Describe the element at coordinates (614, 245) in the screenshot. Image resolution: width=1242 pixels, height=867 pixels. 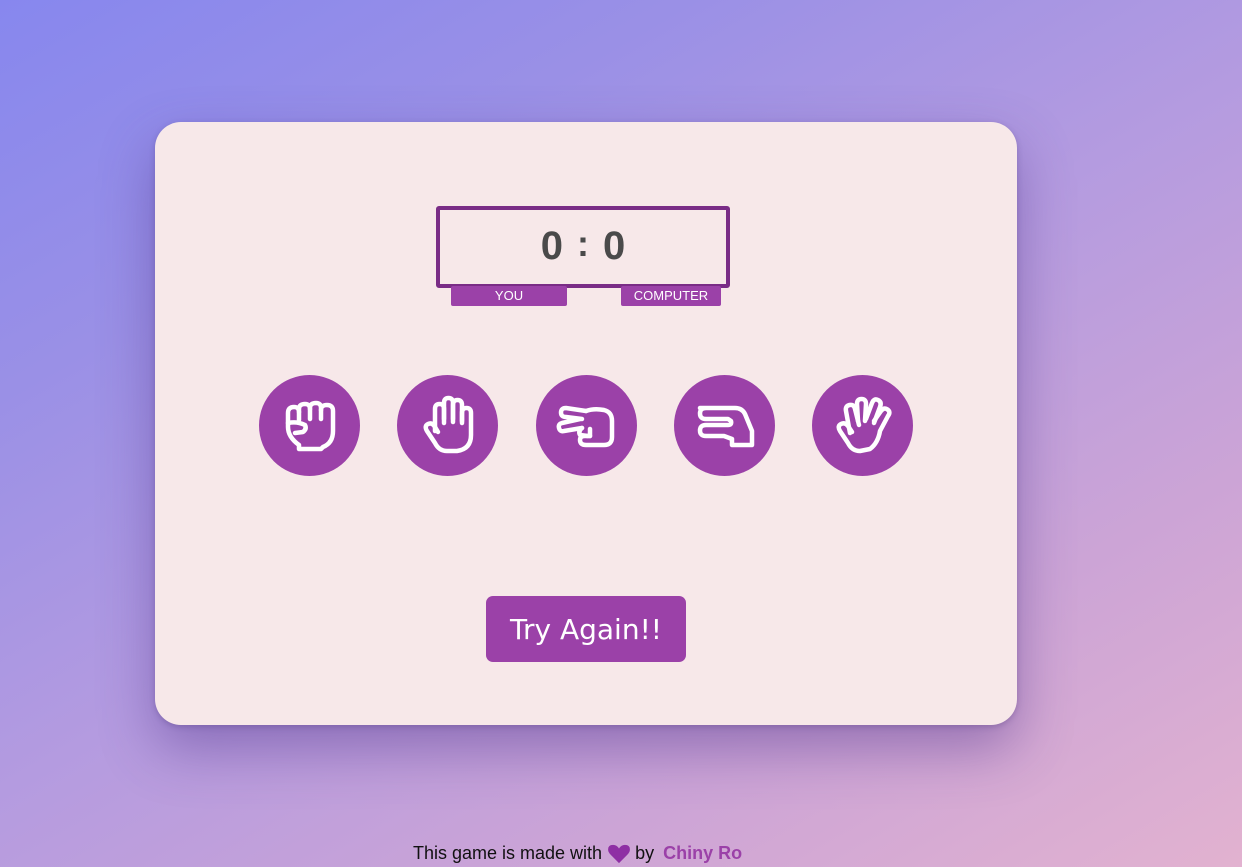
I see `computer-score: 0` at that location.